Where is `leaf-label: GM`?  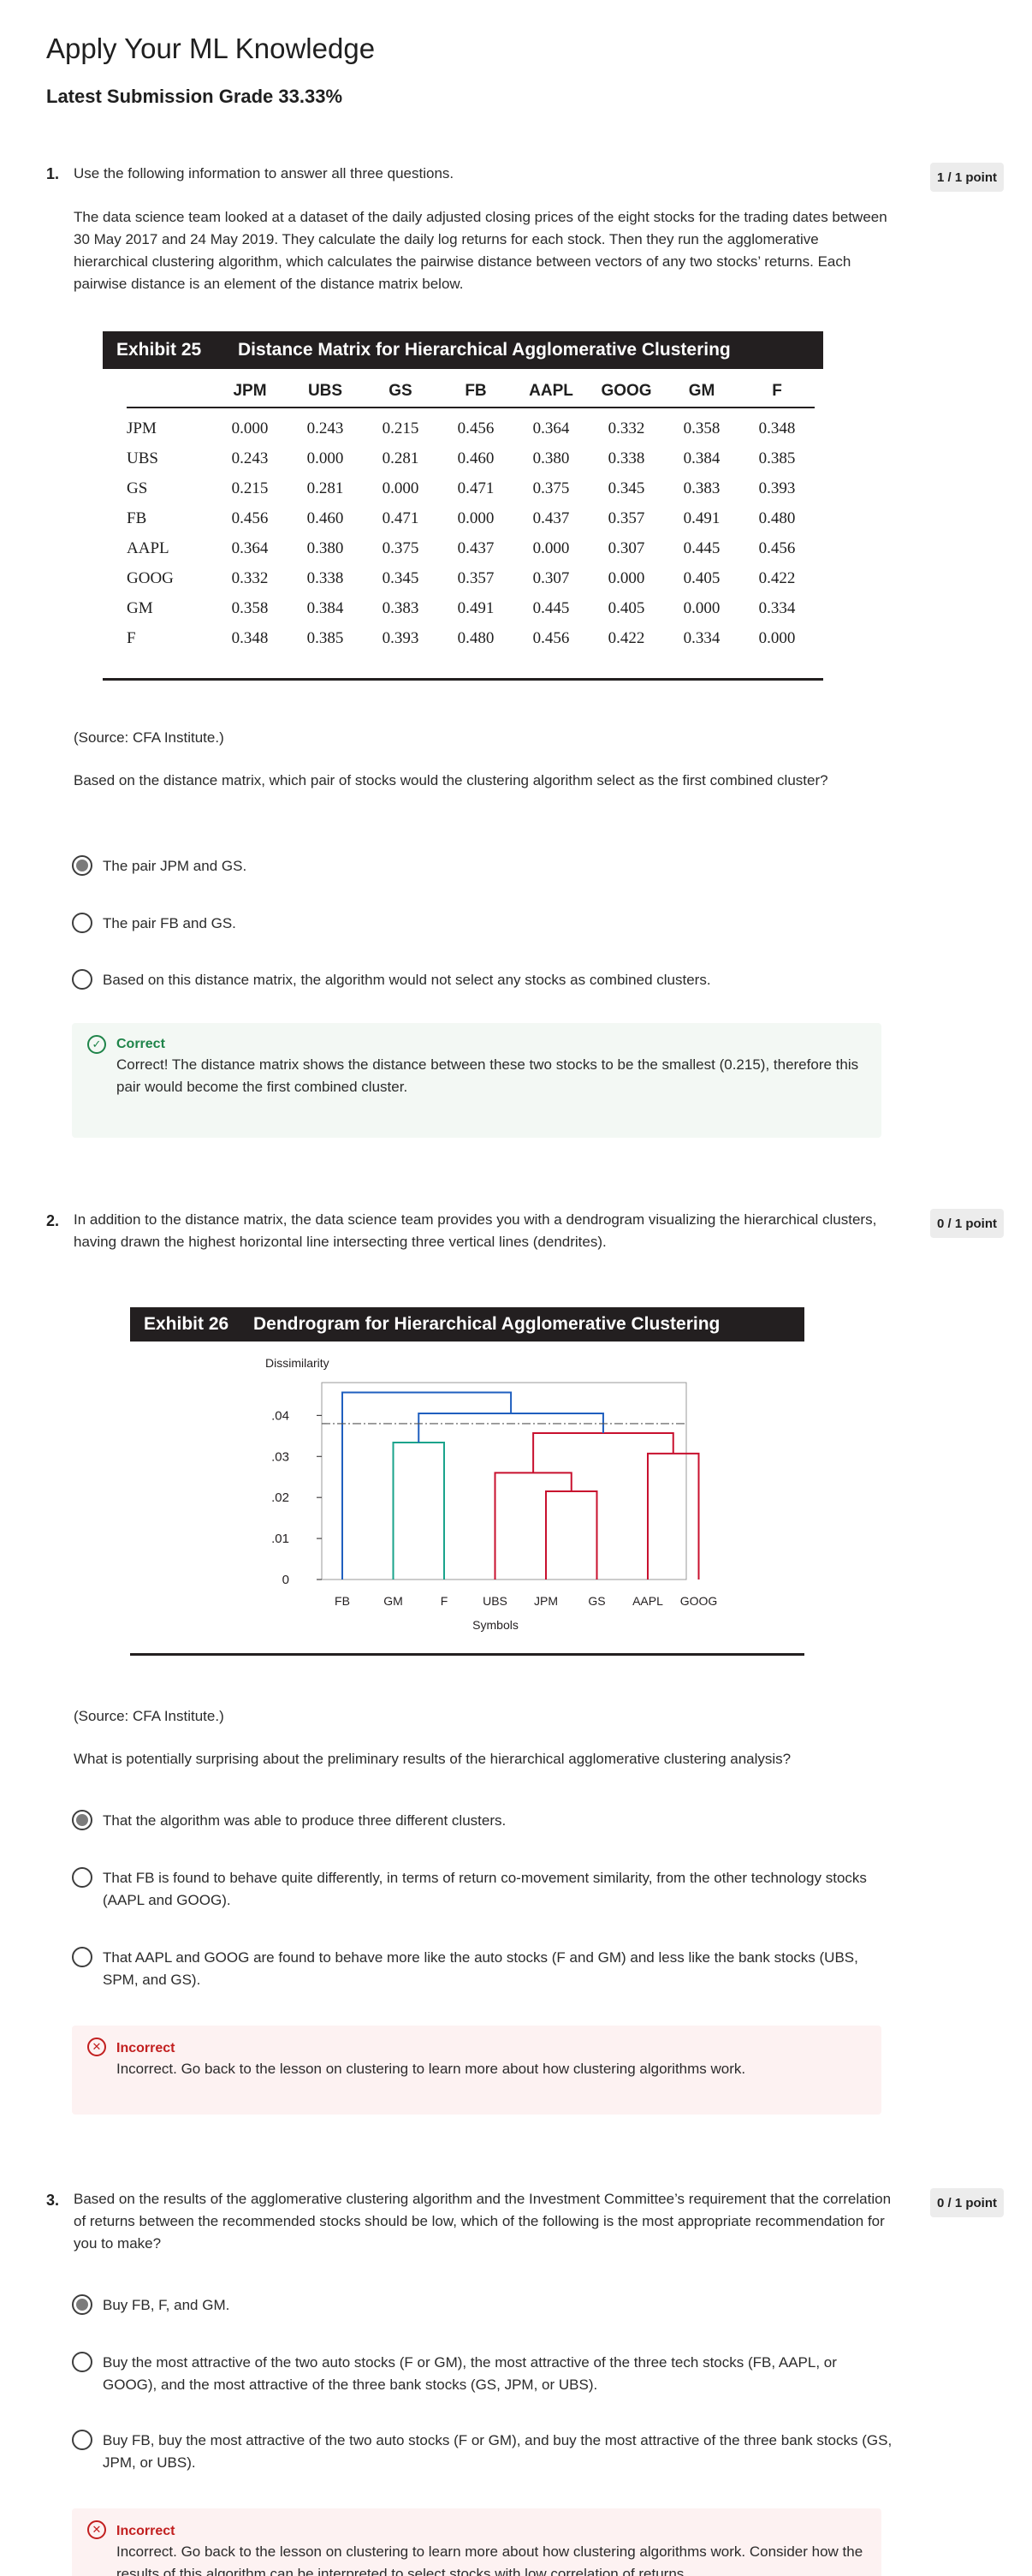
leaf-label: GM is located at coordinates (393, 1601).